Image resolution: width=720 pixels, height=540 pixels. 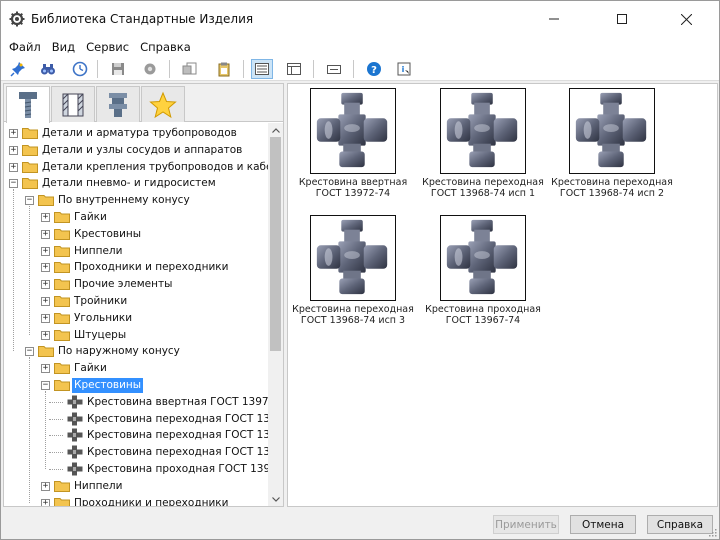 I want to click on tree-item-folder: + Тройники, so click(x=136, y=301).